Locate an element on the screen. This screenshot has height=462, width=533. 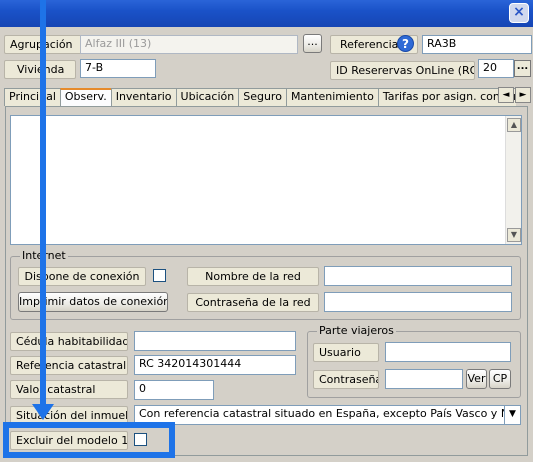
id-reservas-label: ID Reserervas OnLine (ROL) is located at coordinates (402, 70).